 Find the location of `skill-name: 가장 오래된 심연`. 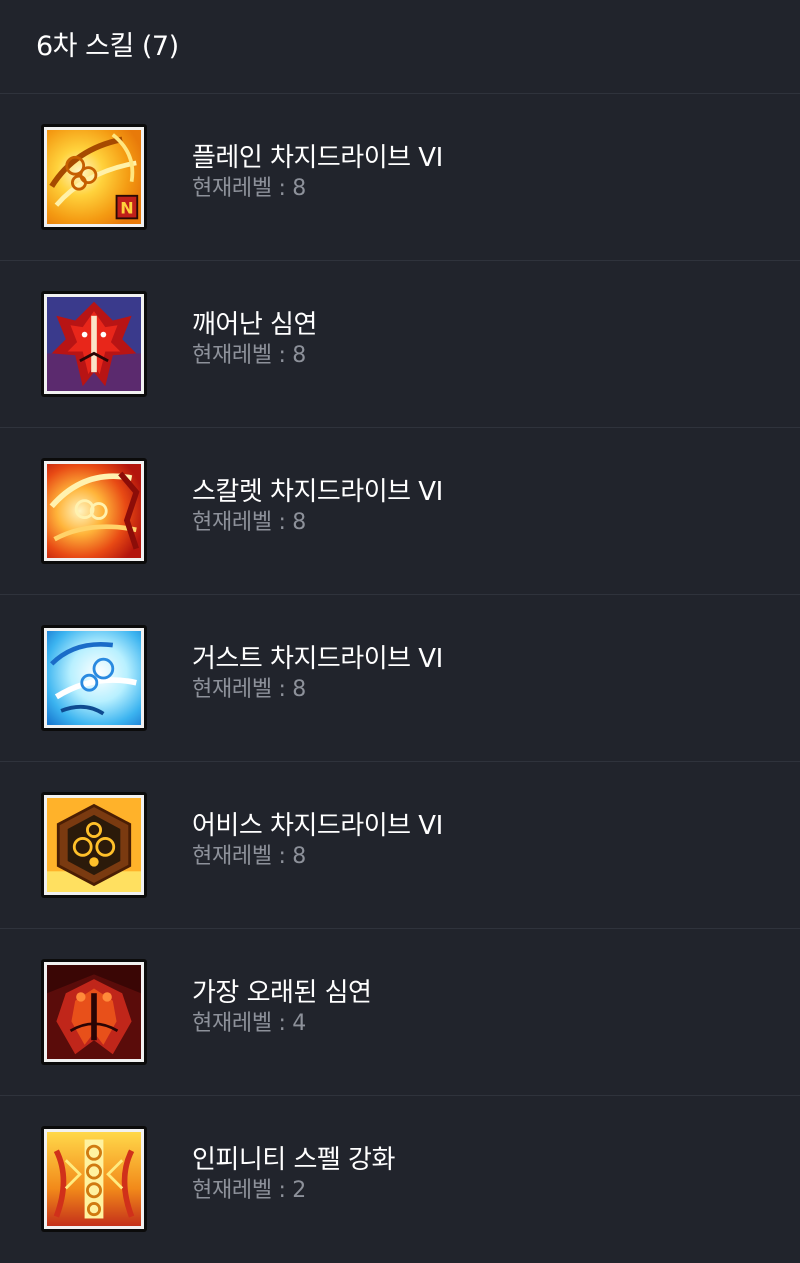

skill-name: 가장 오래된 심연 is located at coordinates (282, 993).